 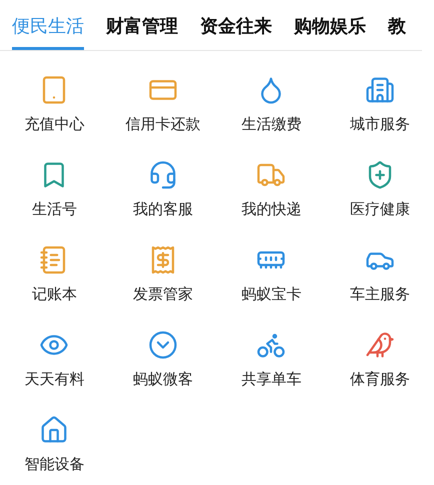 I want to click on tab: 购物娱乐, so click(x=330, y=32).